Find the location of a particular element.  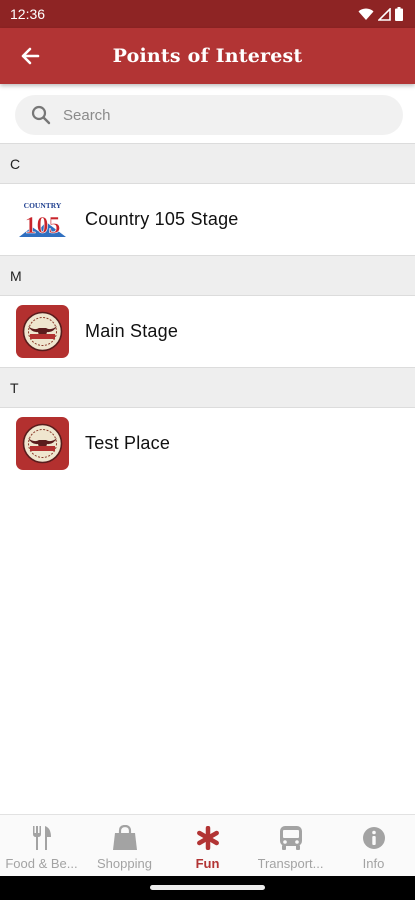

back-button is located at coordinates (30, 56).